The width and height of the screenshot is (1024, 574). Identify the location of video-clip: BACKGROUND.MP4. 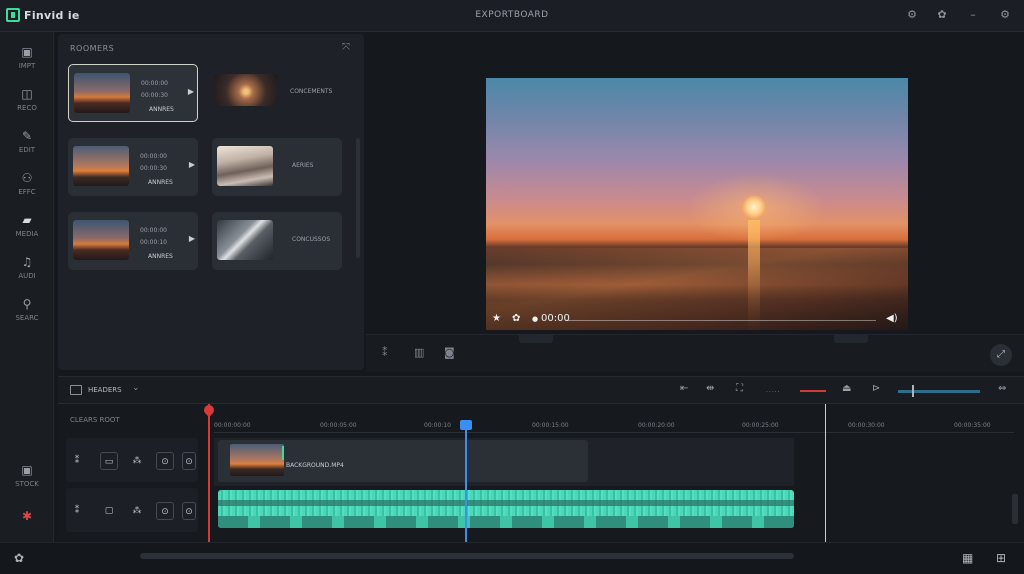
(403, 461).